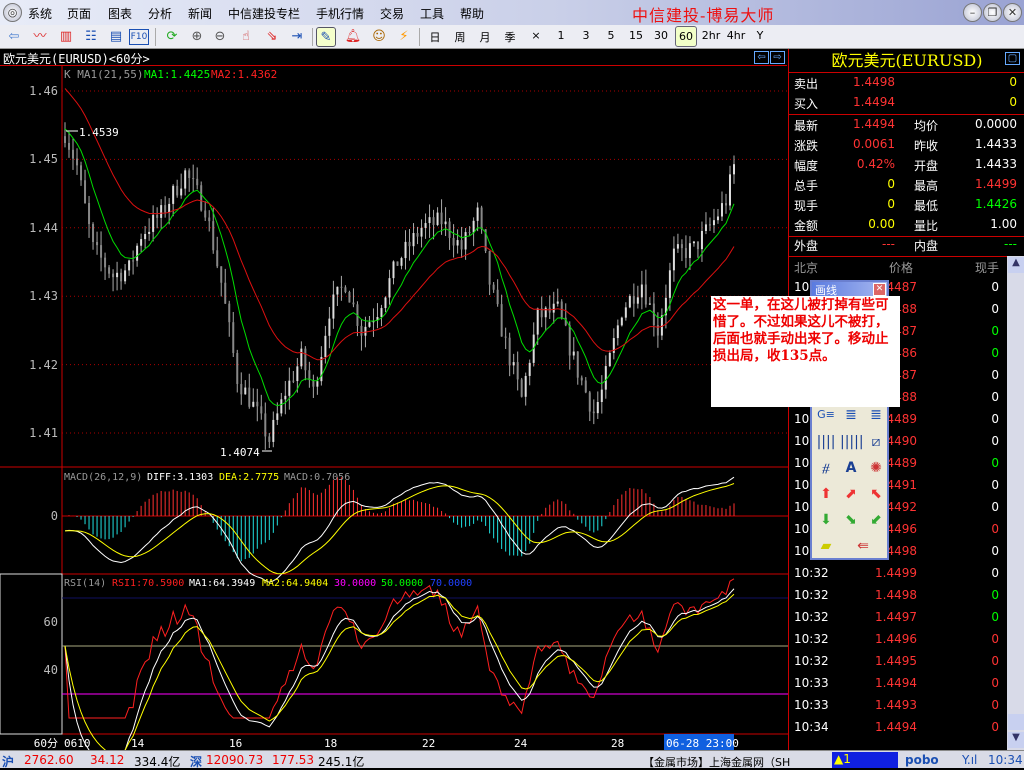 This screenshot has width=1024, height=770. Describe the element at coordinates (686, 36) in the screenshot. I see `period-60: 60` at that location.